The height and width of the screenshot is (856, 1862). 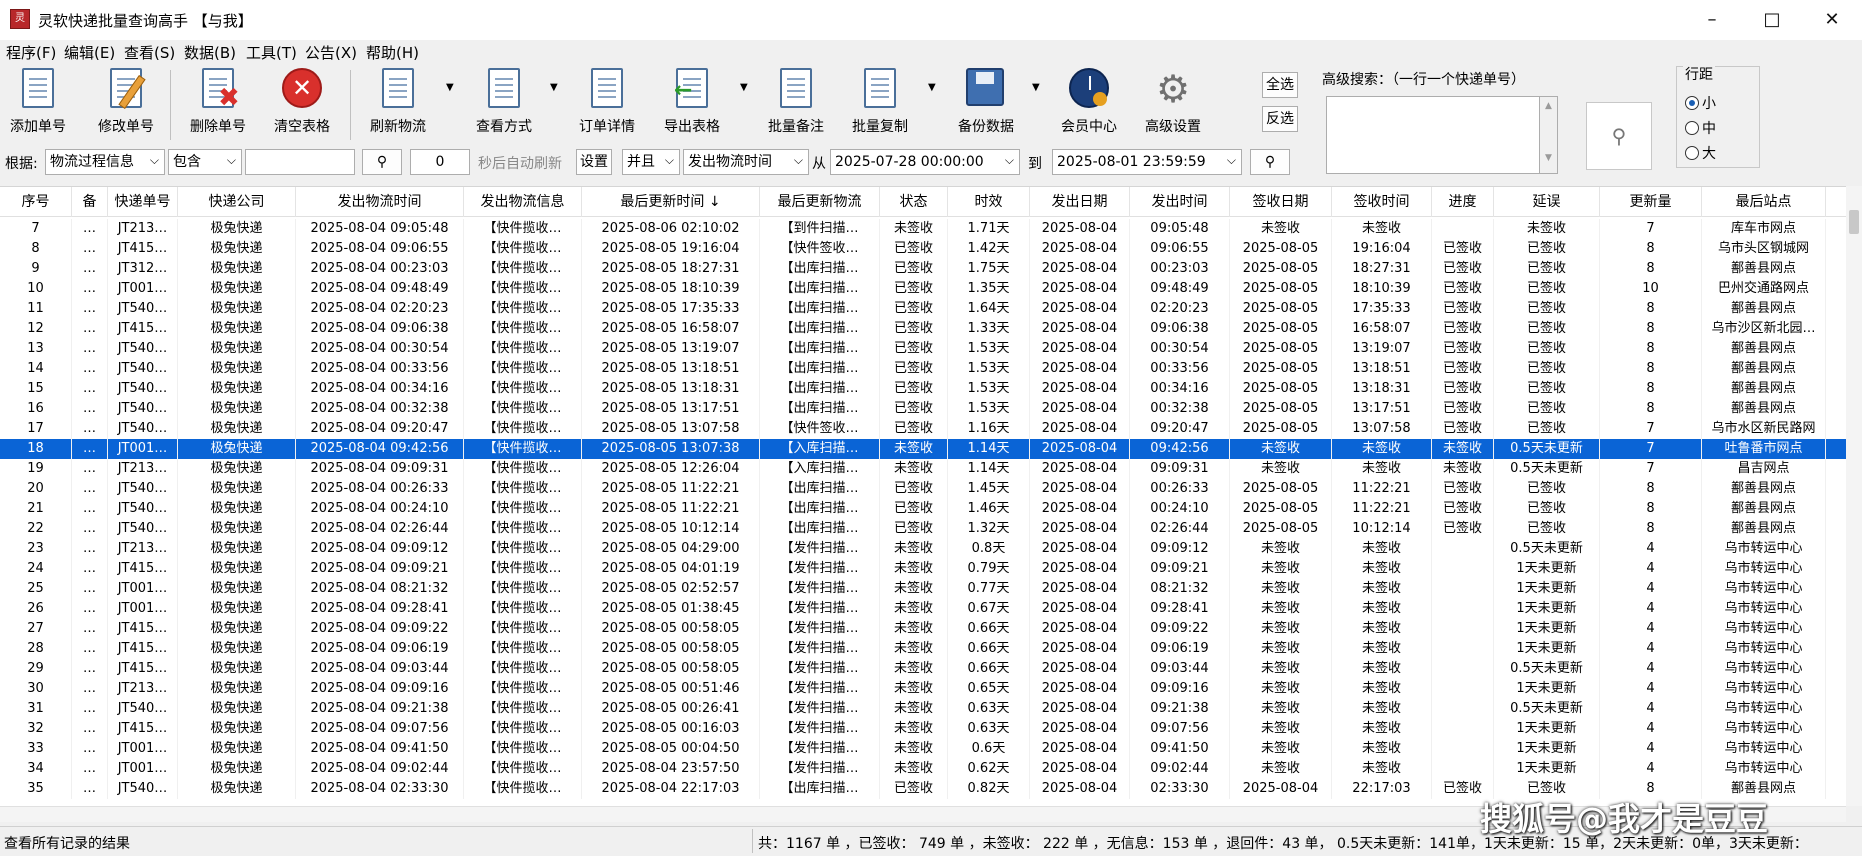 I want to click on maximize-button: □, so click(x=1772, y=20).